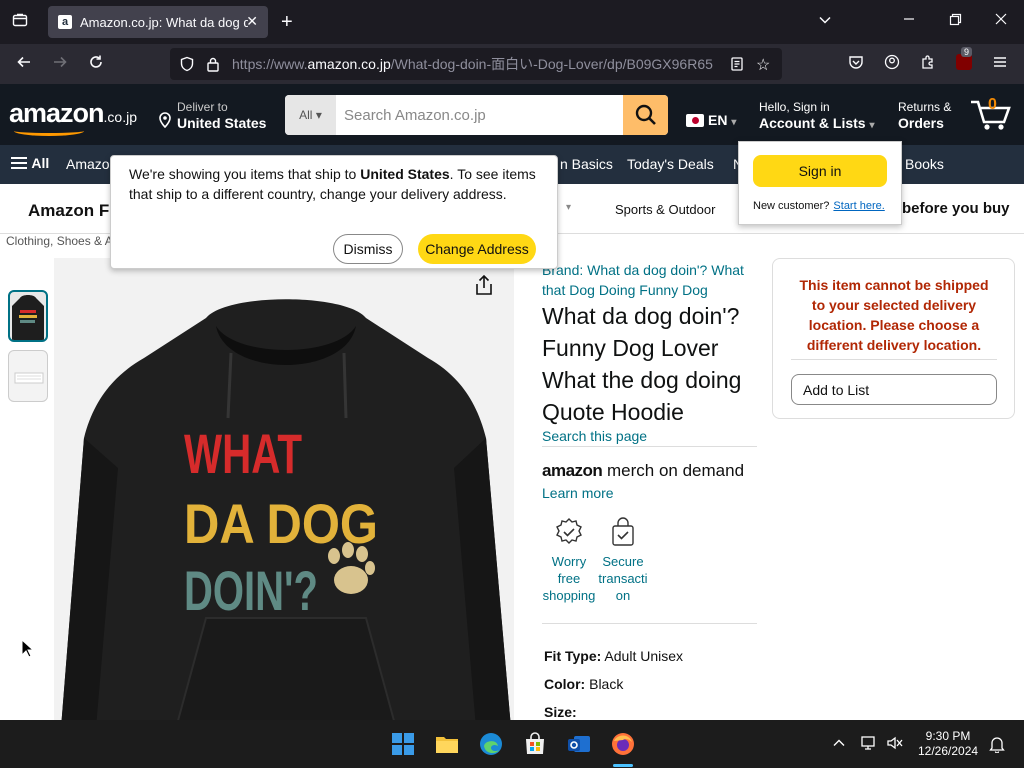 The image size is (1024, 768). I want to click on windows-start-icon, so click(403, 744).